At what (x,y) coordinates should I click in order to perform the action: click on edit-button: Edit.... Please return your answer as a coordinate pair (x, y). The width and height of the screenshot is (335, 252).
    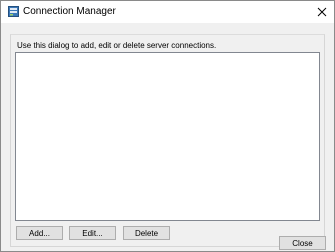
    Looking at the image, I should click on (92, 233).